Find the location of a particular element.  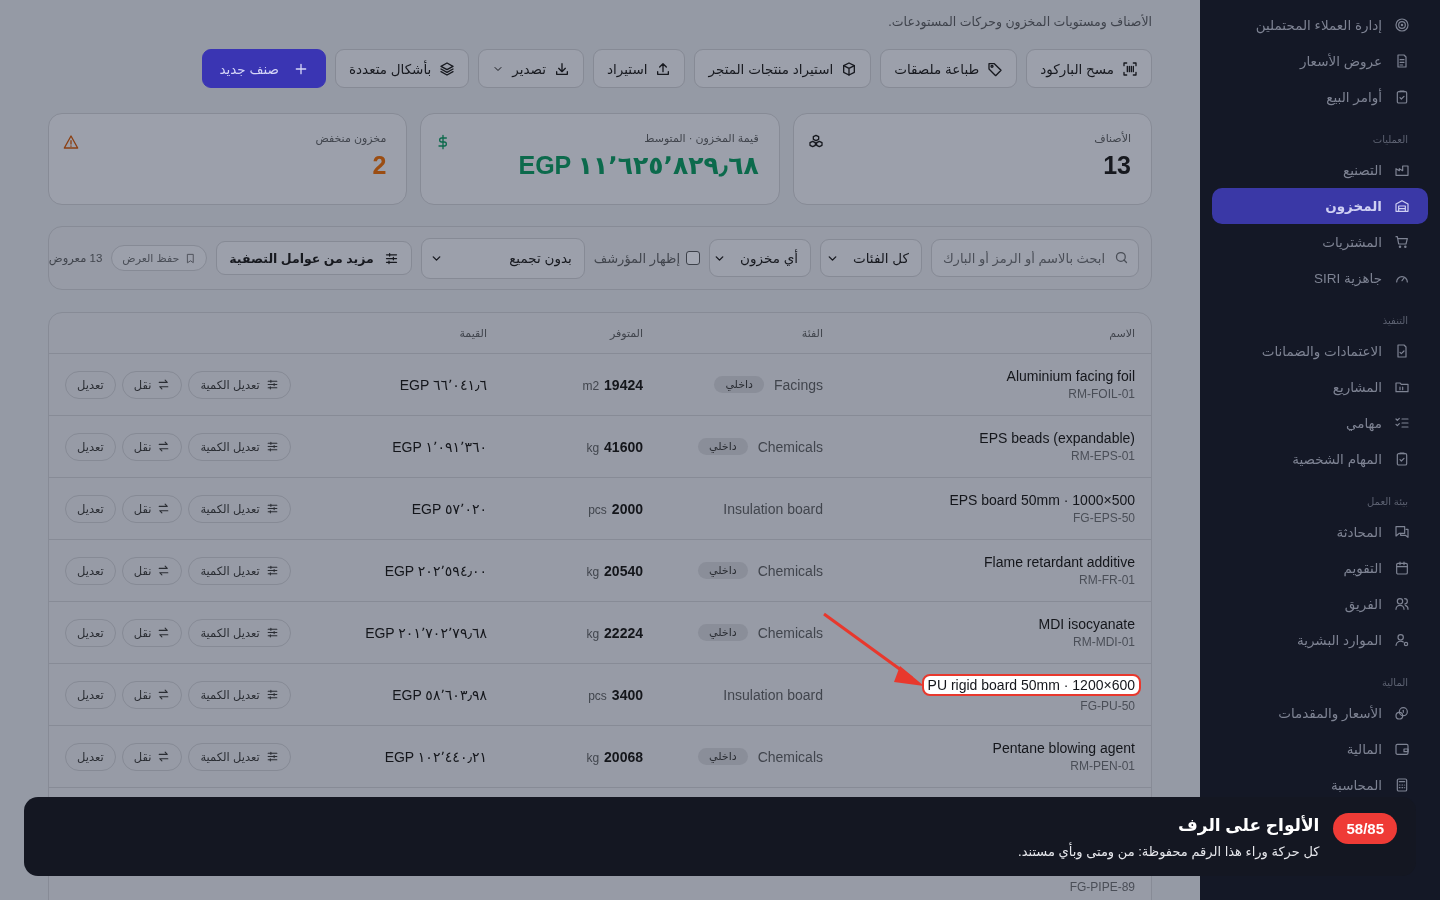

item-quantity: 2000 is located at coordinates (627, 508).